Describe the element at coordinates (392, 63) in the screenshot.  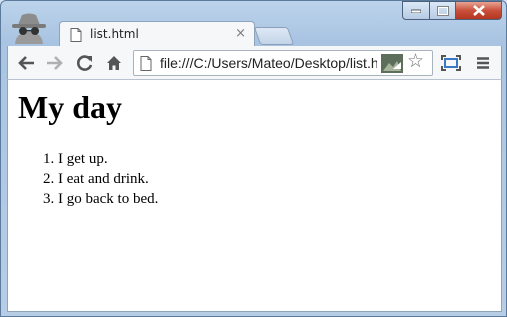
I see `extension-icon` at that location.